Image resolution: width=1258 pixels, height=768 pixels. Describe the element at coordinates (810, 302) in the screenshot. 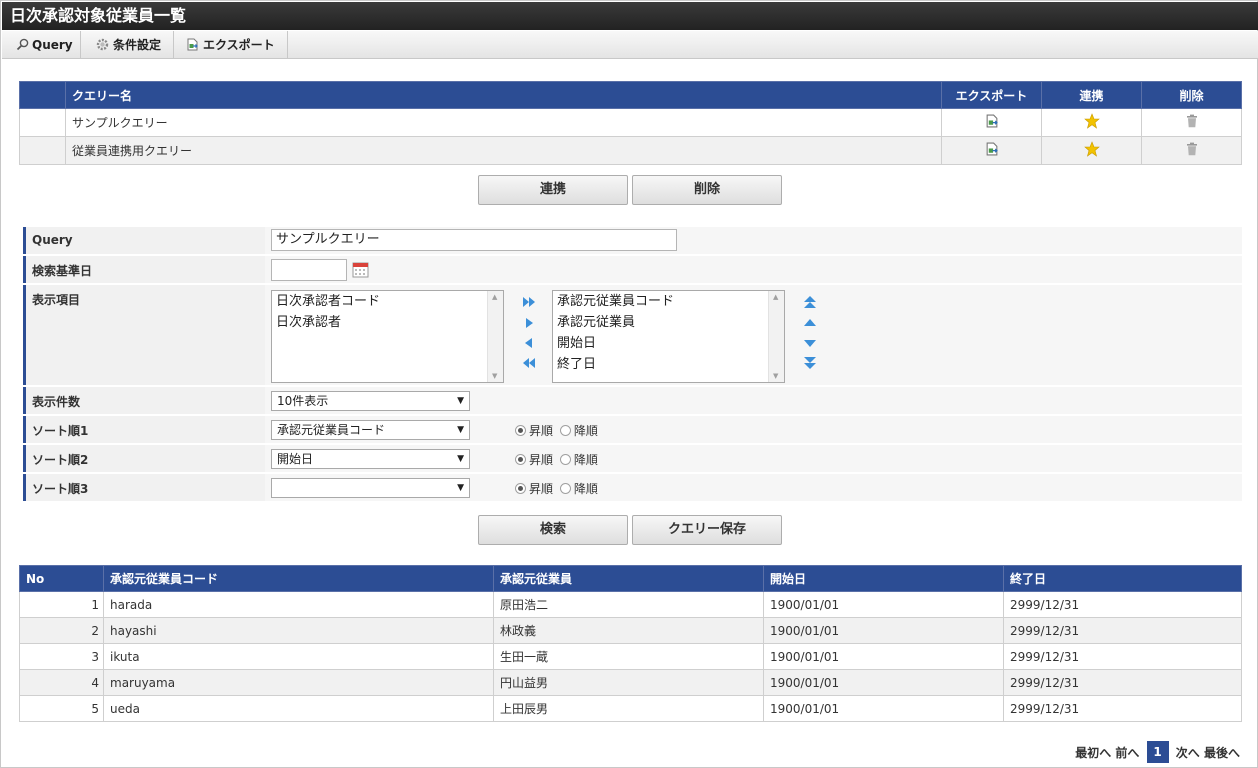

I see `move-top-icon` at that location.